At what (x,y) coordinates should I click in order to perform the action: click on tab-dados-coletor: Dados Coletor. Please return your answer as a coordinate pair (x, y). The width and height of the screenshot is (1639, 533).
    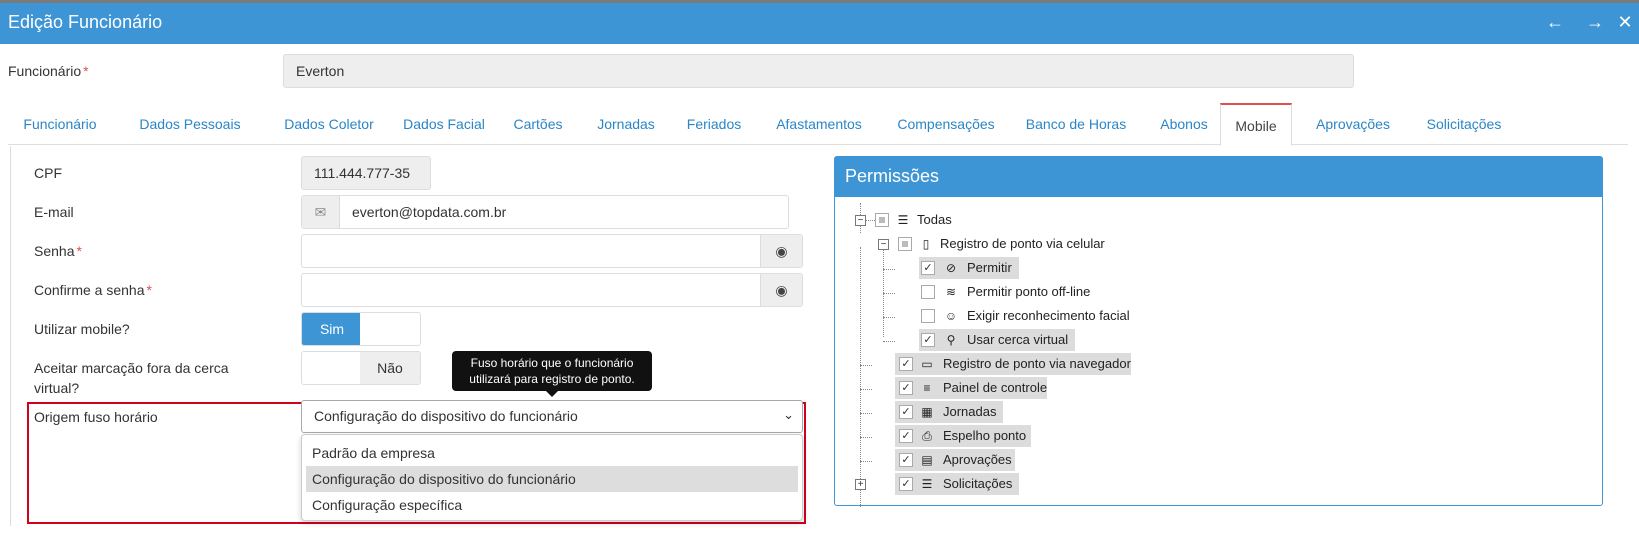
    Looking at the image, I should click on (329, 124).